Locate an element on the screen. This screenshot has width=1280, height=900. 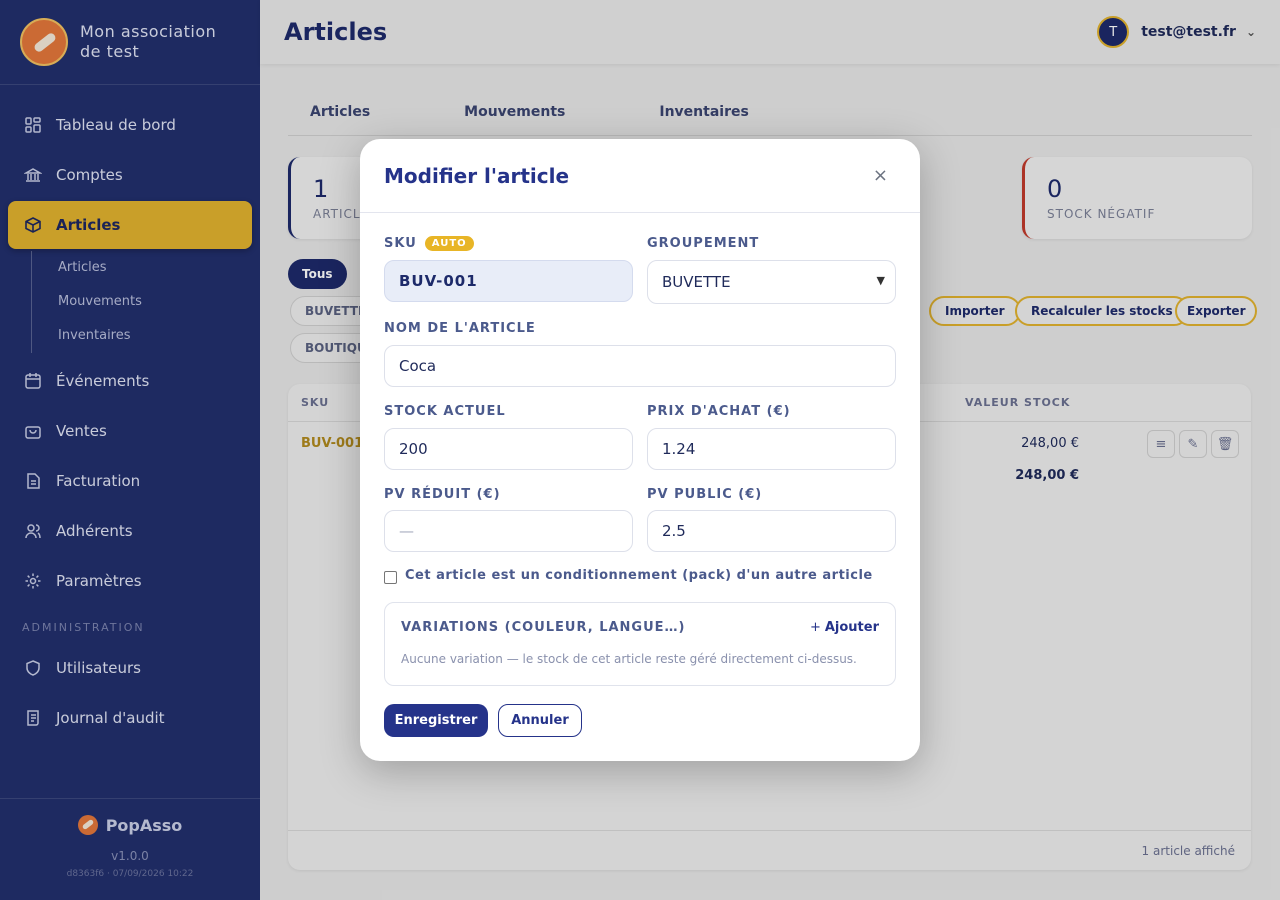
sku-field: BUV-001 is located at coordinates (508, 281).